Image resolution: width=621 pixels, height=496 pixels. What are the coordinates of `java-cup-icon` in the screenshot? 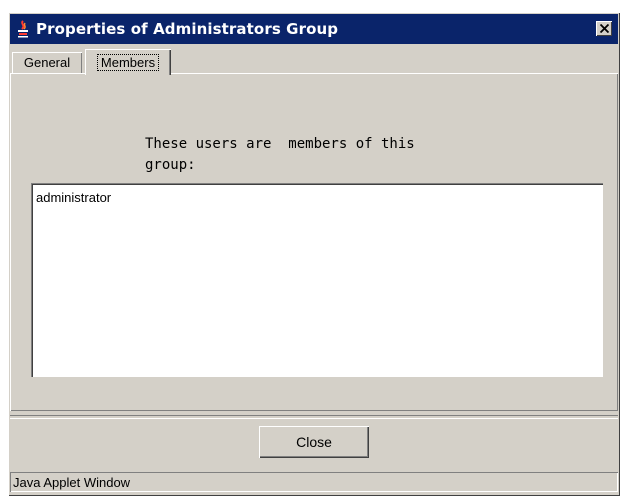 It's located at (23, 29).